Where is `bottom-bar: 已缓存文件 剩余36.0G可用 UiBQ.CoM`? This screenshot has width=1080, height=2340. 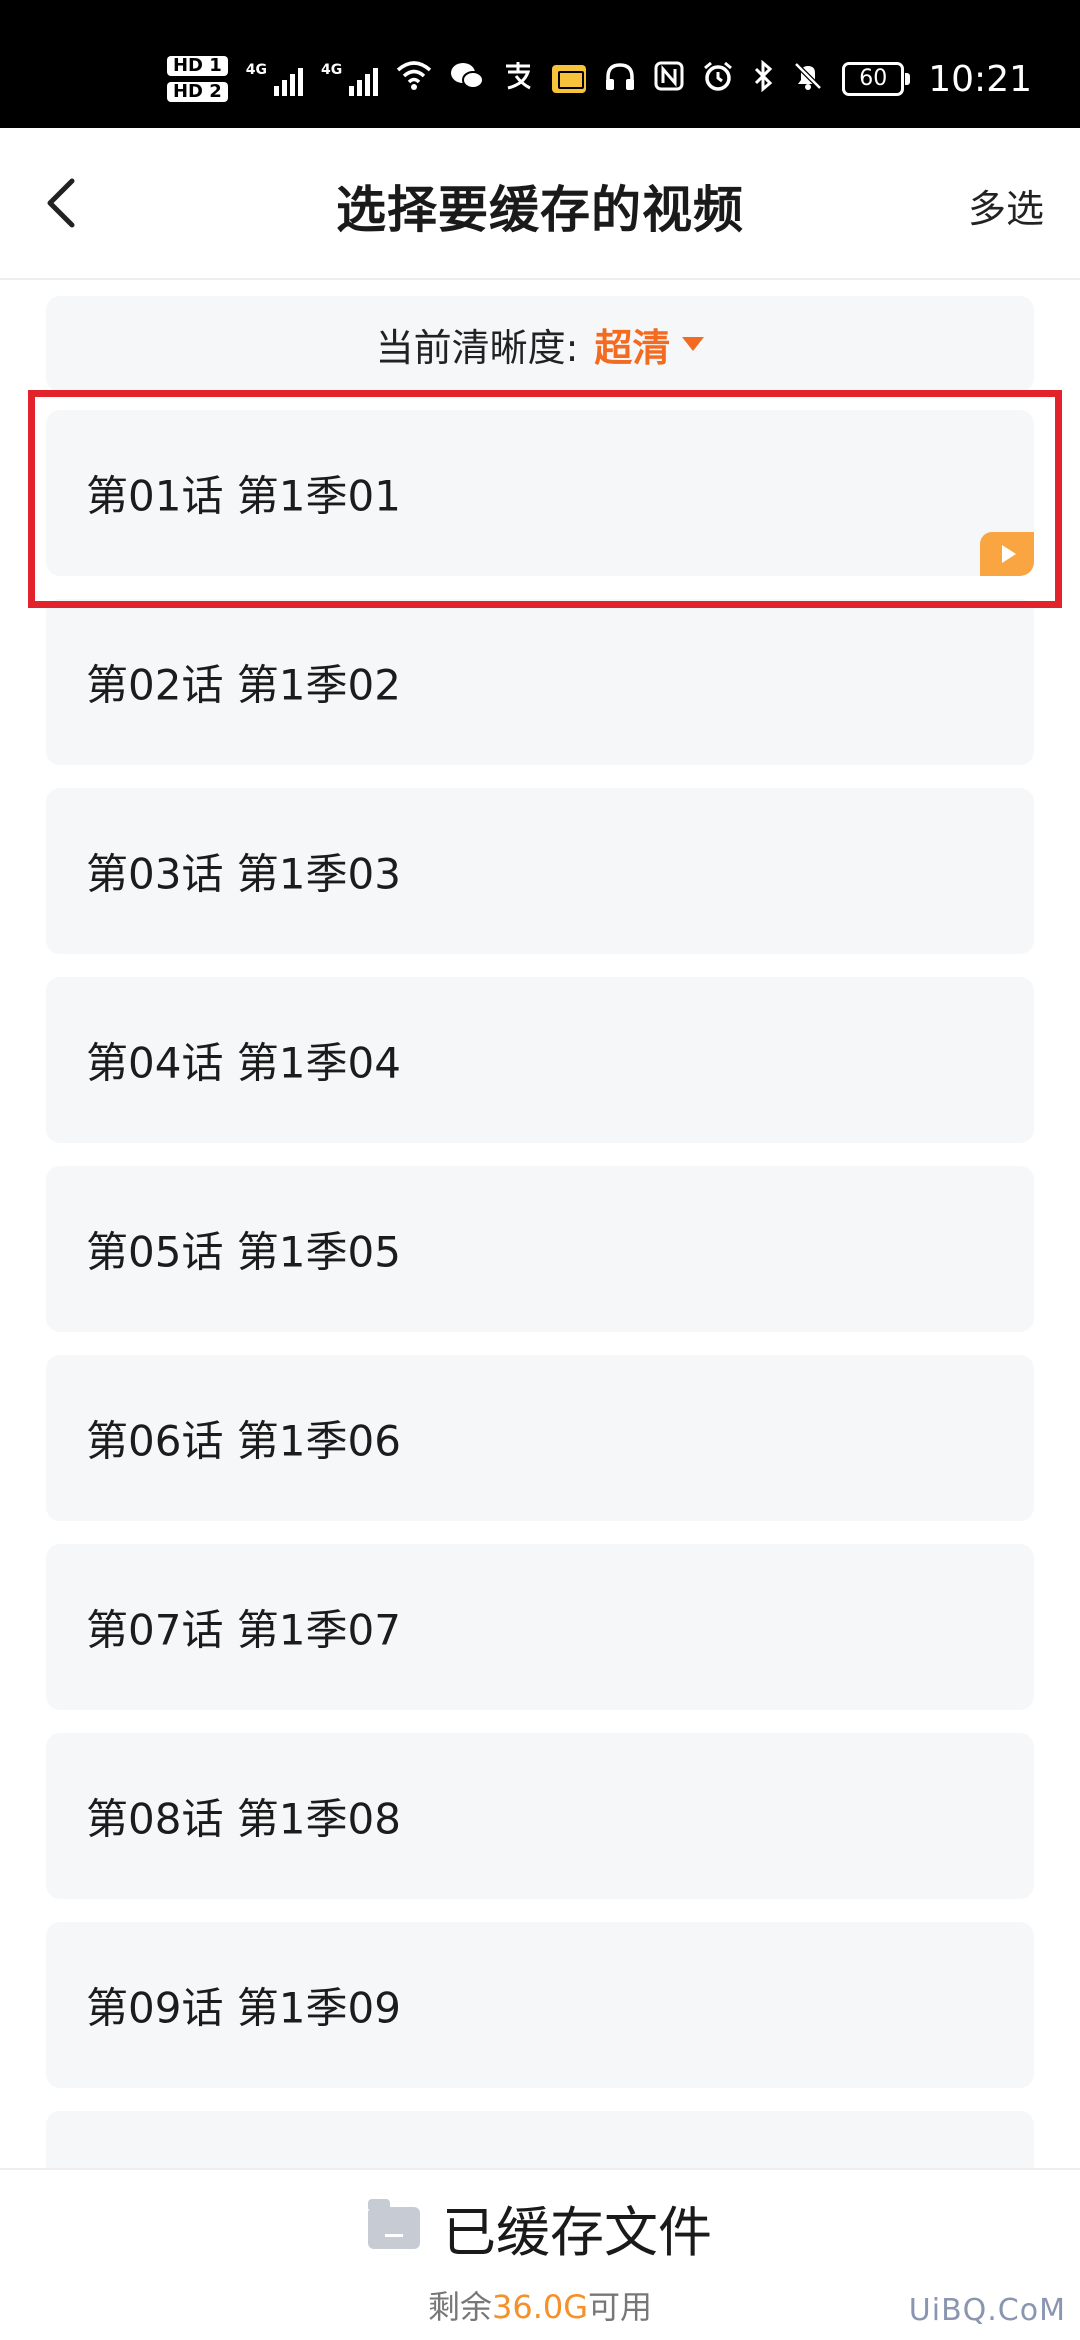 bottom-bar: 已缓存文件 剩余36.0G可用 UiBQ.CoM is located at coordinates (540, 2254).